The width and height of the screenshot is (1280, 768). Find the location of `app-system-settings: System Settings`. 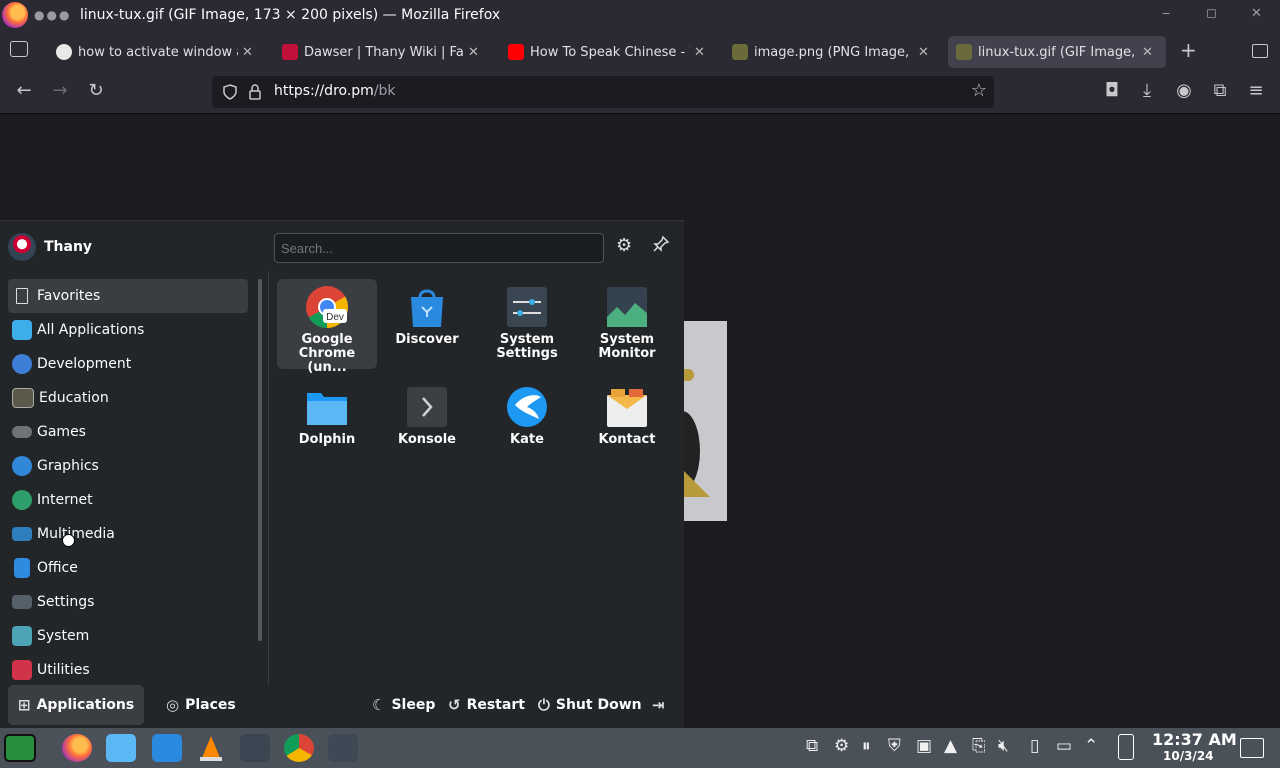

app-system-settings: System Settings is located at coordinates (527, 324).